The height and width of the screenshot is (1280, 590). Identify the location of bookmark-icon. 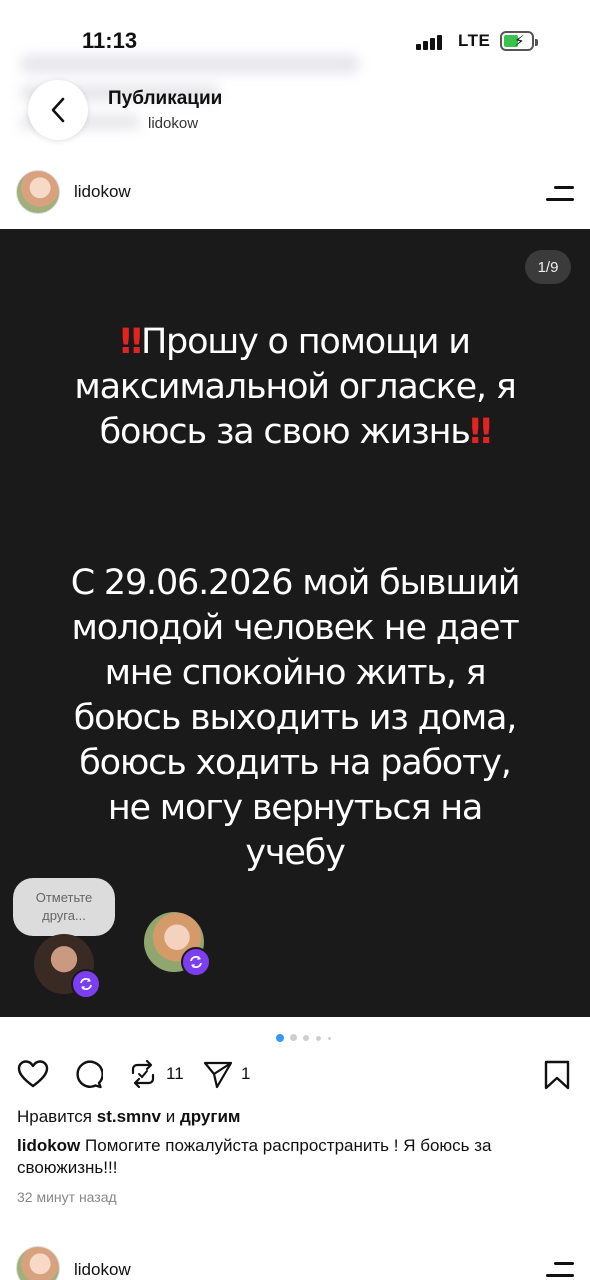
(557, 1075).